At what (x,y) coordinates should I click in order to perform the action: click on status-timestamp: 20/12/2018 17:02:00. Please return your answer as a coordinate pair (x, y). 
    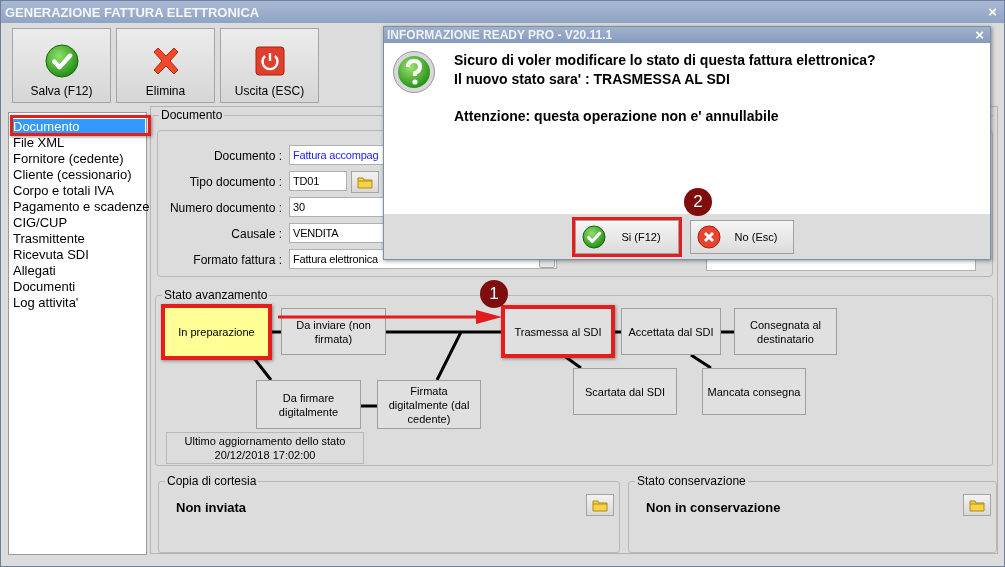
    Looking at the image, I should click on (265, 455).